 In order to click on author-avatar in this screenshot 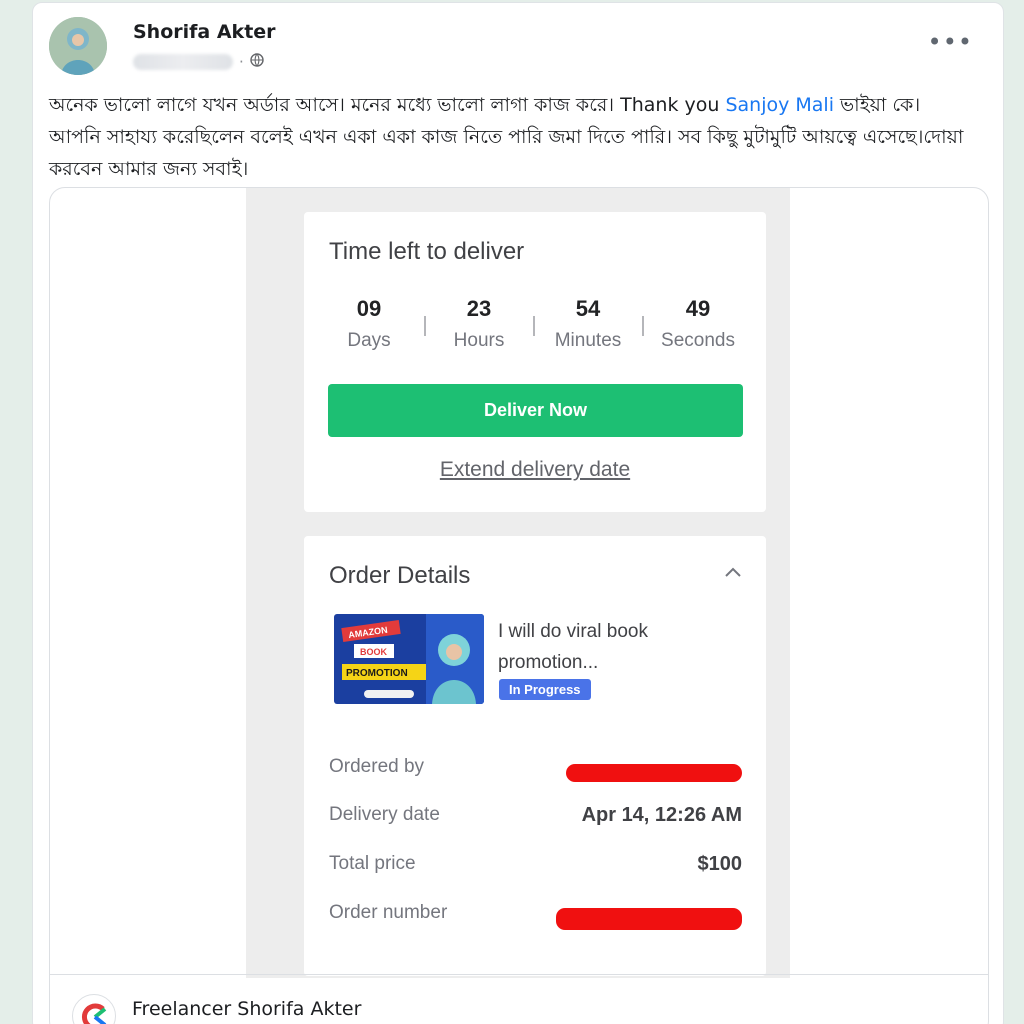, I will do `click(78, 46)`.